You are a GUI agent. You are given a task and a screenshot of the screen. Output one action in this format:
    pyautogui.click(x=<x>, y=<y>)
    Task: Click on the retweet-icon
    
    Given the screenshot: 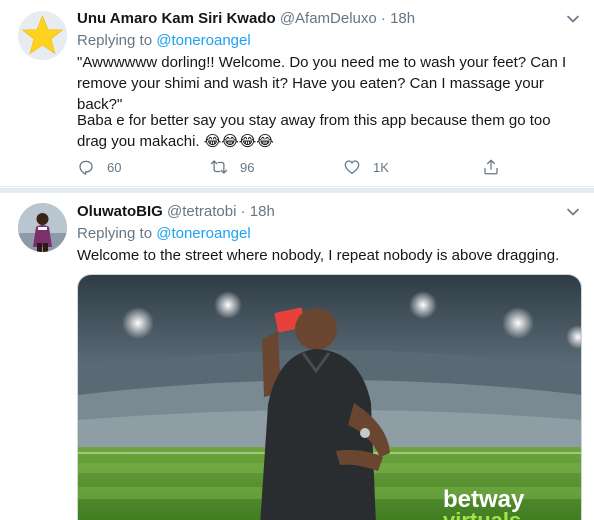 What is the action you would take?
    pyautogui.click(x=219, y=167)
    